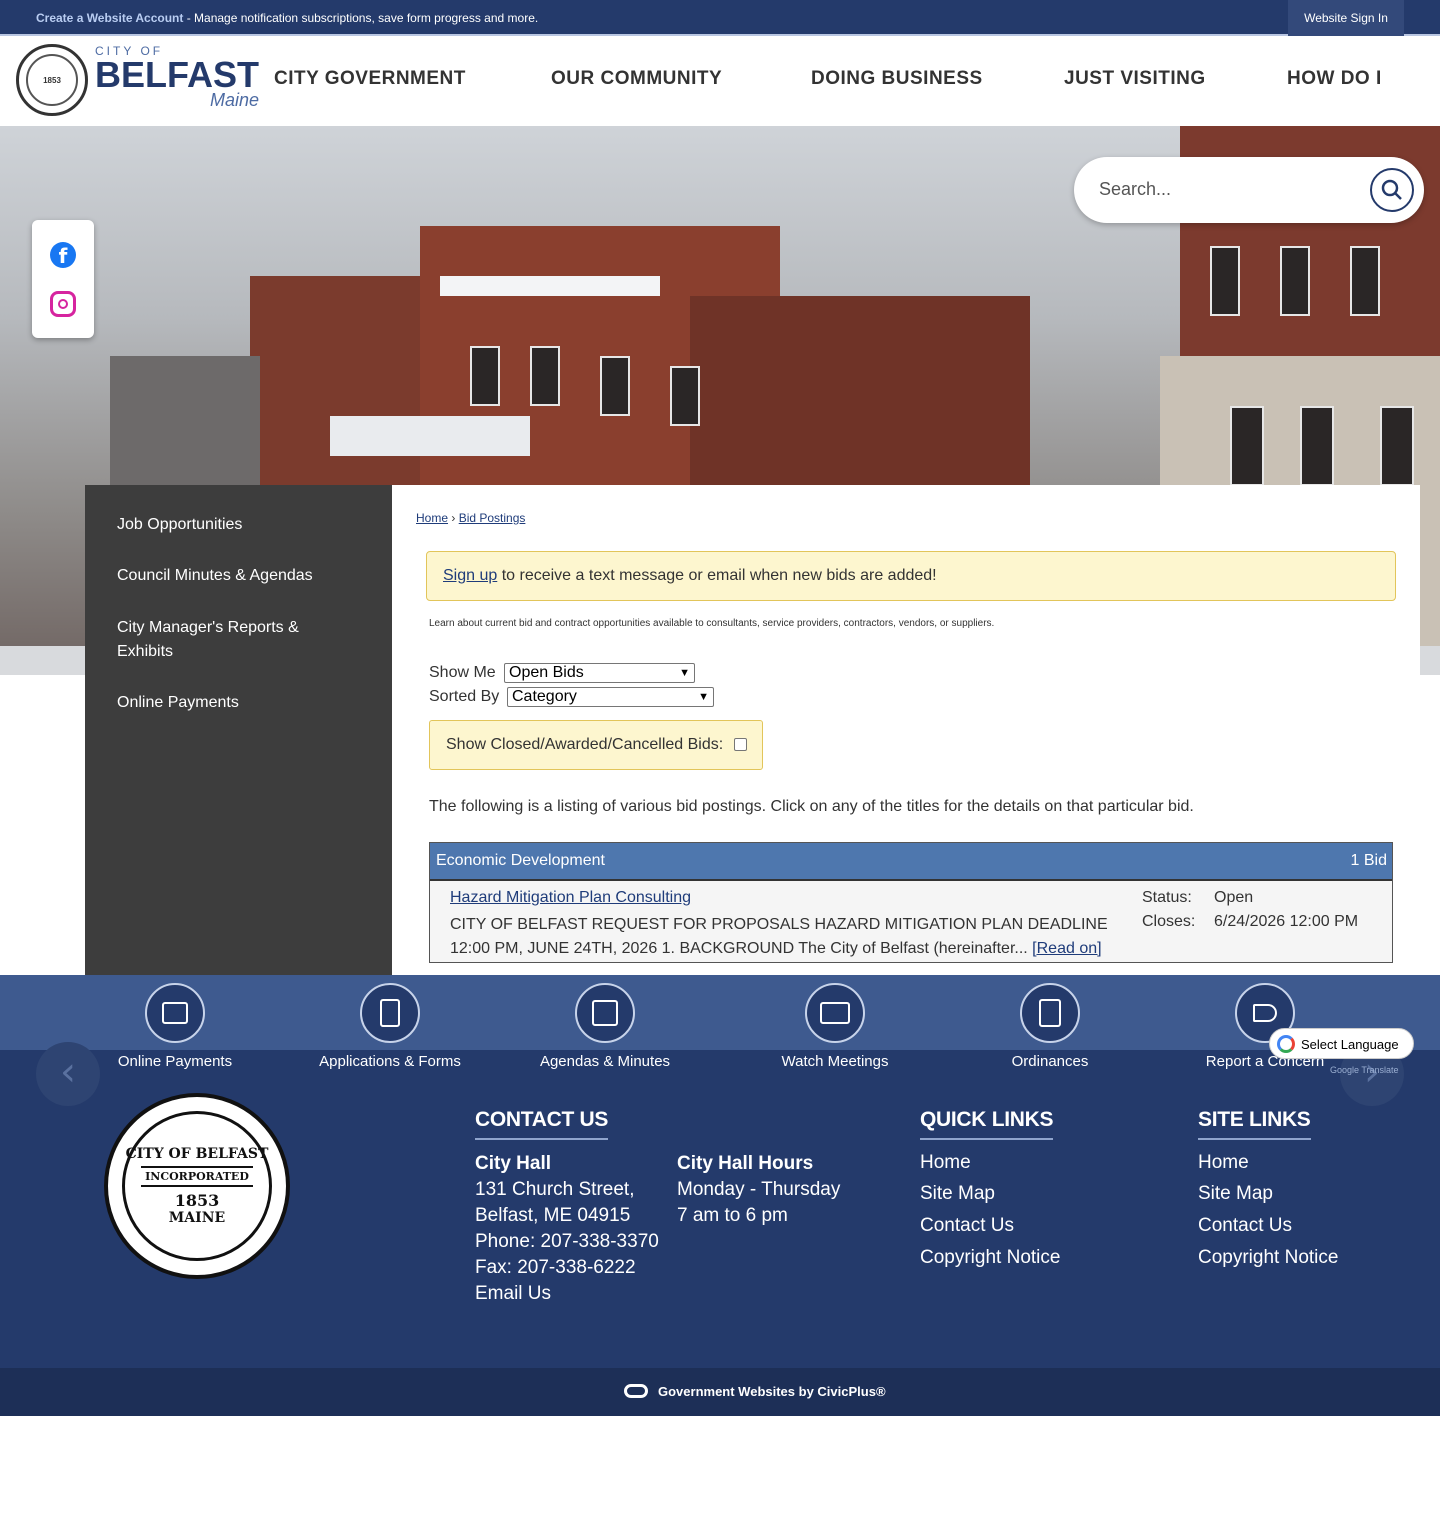 This screenshot has height=1524, width=1440. What do you see at coordinates (470, 575) in the screenshot?
I see `sign-up-link: Sign up` at bounding box center [470, 575].